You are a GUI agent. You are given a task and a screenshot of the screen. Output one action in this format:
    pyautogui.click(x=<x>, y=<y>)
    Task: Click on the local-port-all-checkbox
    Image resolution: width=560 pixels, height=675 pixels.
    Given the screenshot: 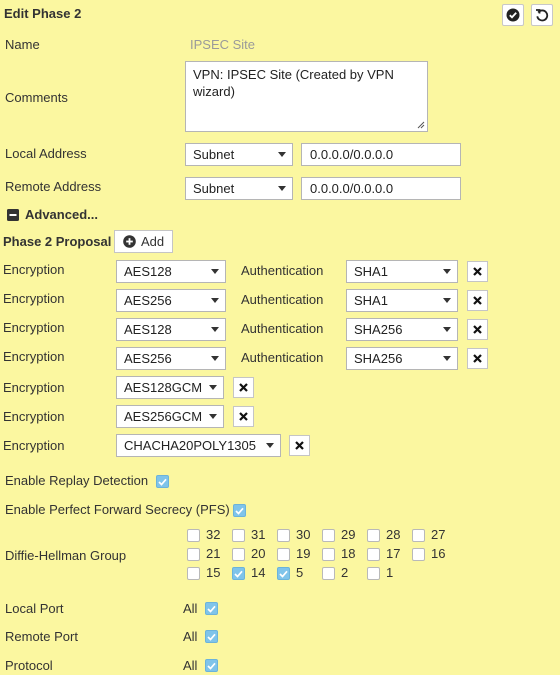 What is the action you would take?
    pyautogui.click(x=211, y=608)
    